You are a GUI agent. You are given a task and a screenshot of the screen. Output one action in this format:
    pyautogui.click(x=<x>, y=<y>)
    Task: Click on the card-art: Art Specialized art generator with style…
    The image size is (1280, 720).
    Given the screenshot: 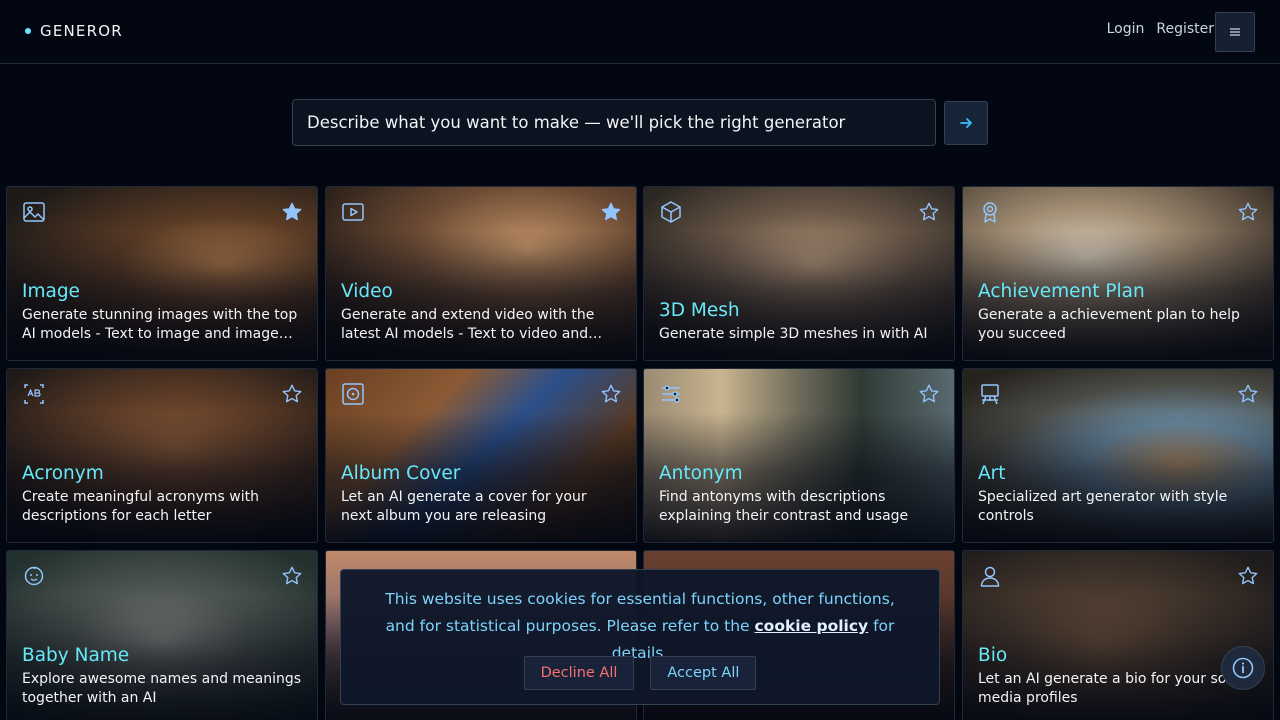 What is the action you would take?
    pyautogui.click(x=1118, y=455)
    